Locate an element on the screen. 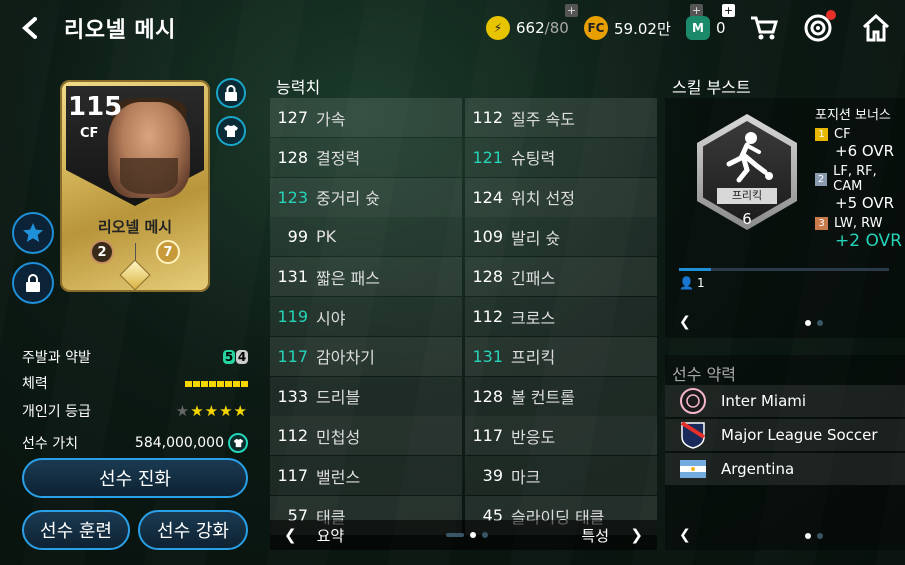 Image resolution: width=905 pixels, height=565 pixels. shop-button is located at coordinates (764, 28).